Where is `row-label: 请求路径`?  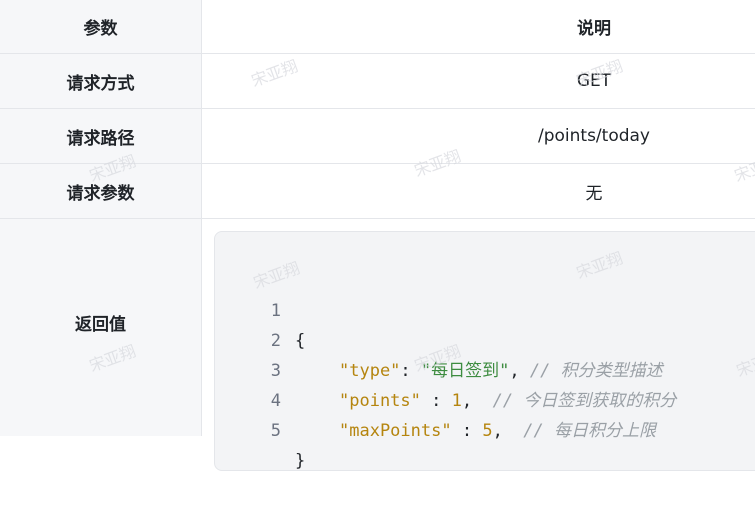 row-label: 请求路径 is located at coordinates (100, 138).